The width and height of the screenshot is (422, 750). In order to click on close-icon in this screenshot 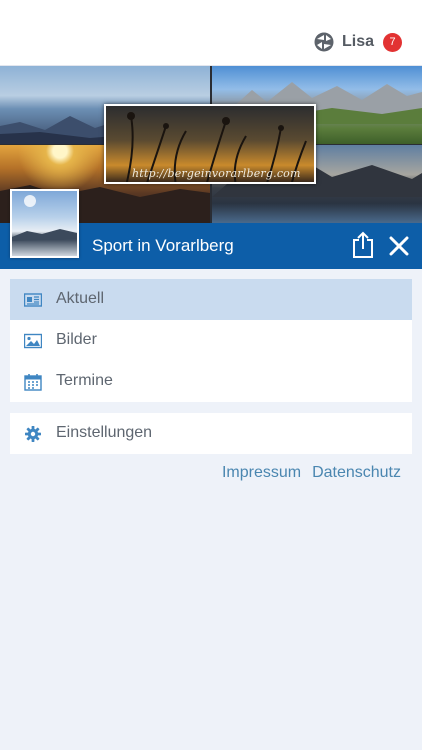, I will do `click(399, 246)`.